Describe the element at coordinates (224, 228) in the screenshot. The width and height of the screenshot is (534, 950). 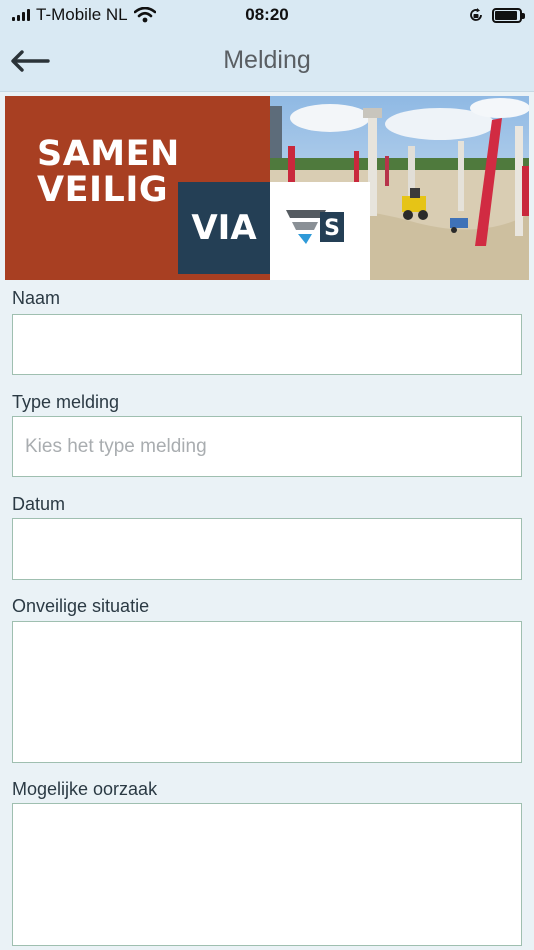
I see `via-logo: VIA` at that location.